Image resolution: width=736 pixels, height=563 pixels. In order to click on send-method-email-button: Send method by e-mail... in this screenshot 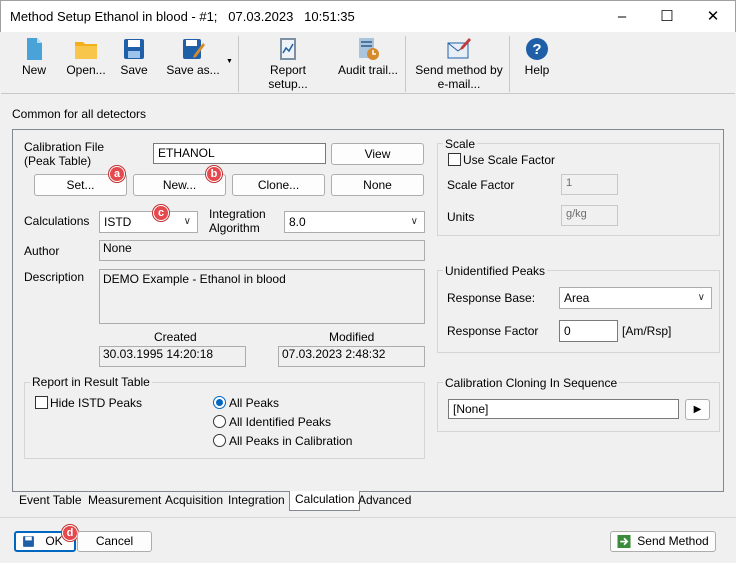, I will do `click(459, 63)`.